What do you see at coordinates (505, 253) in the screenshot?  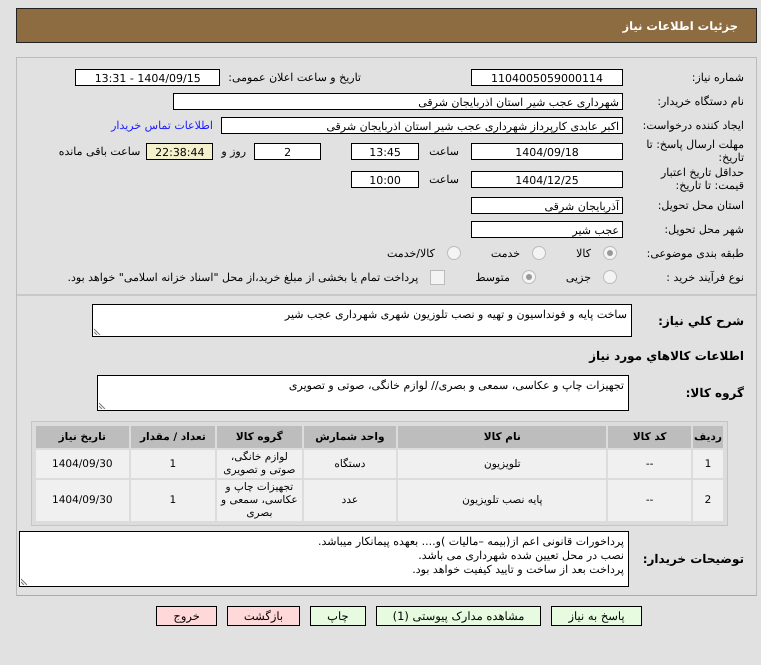 I see `radio-label: خدمت` at bounding box center [505, 253].